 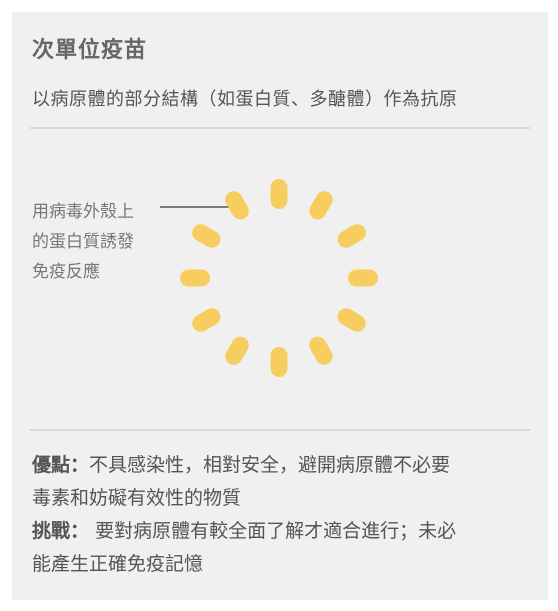 I want to click on advantages-text-2: 毒素和妨礙有效性的物質, so click(x=137, y=498).